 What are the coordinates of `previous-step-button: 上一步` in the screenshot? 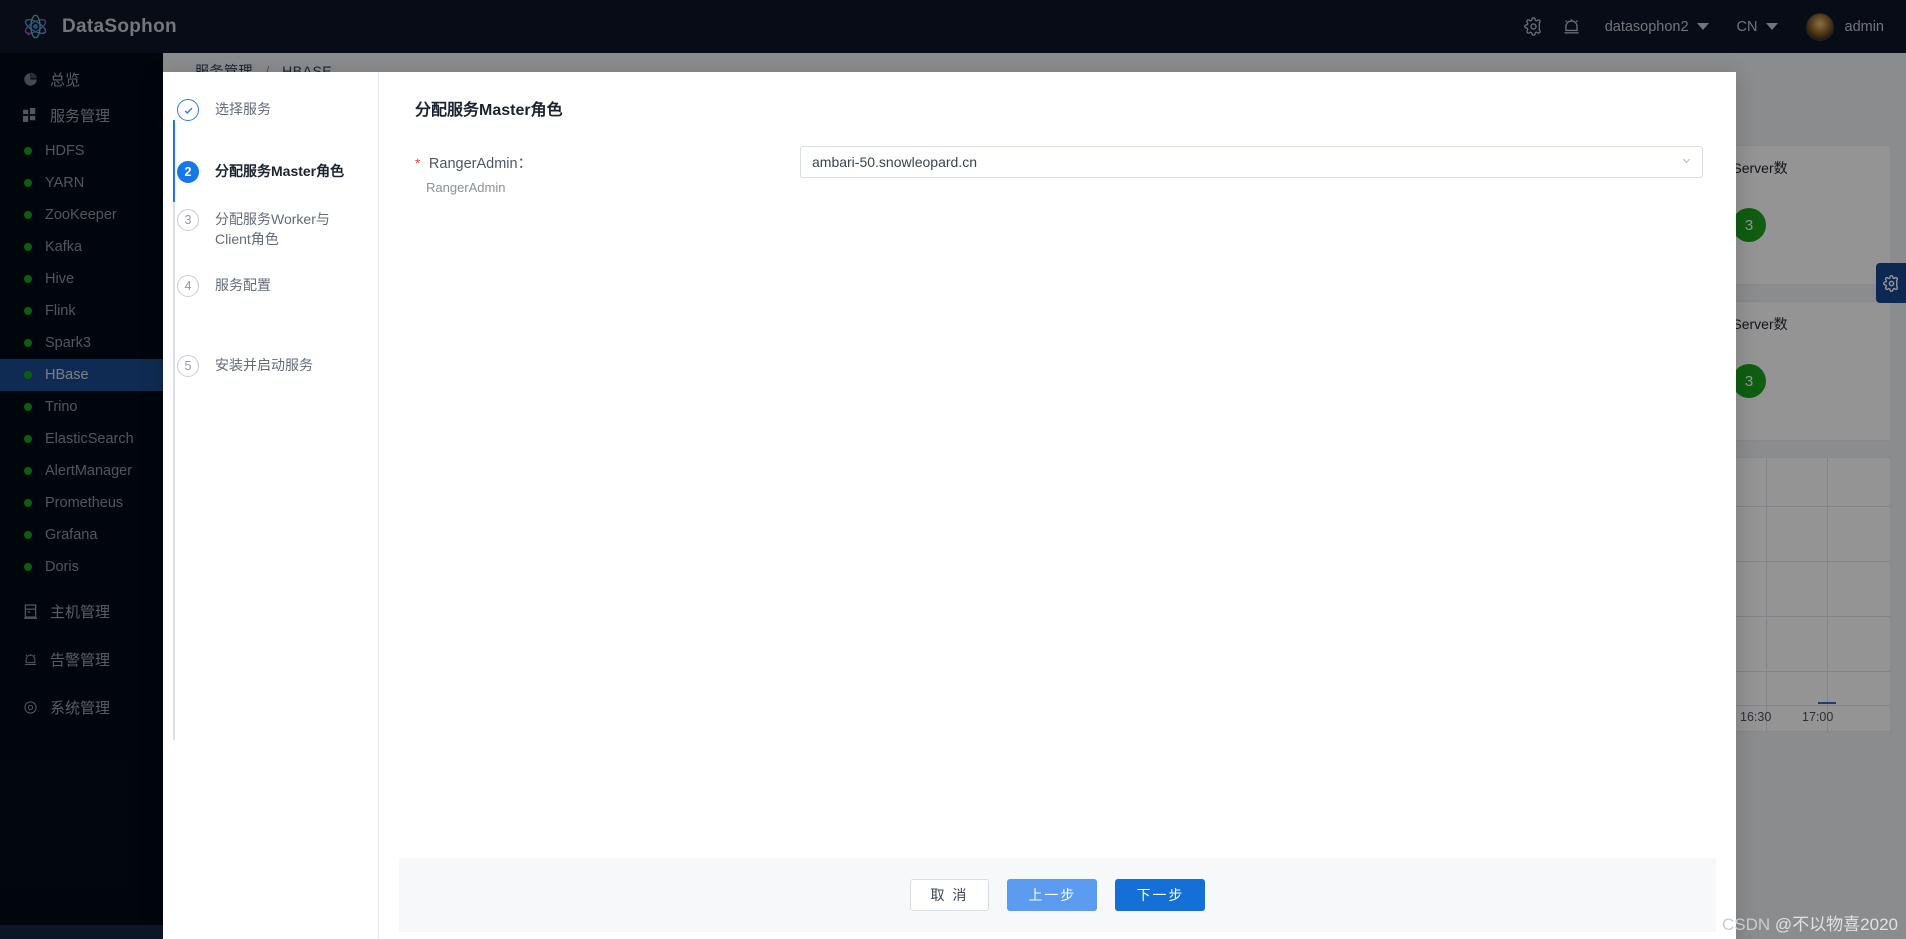 It's located at (1052, 895).